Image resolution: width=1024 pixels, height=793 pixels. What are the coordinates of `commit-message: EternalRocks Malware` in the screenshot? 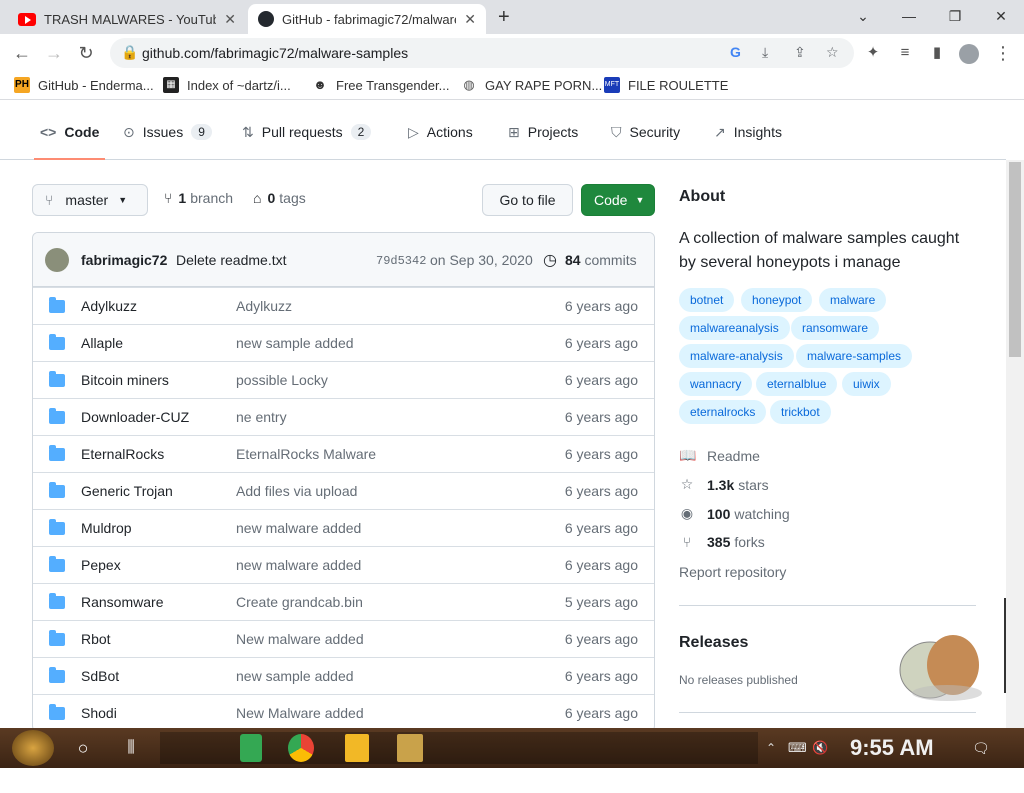 It's located at (306, 454).